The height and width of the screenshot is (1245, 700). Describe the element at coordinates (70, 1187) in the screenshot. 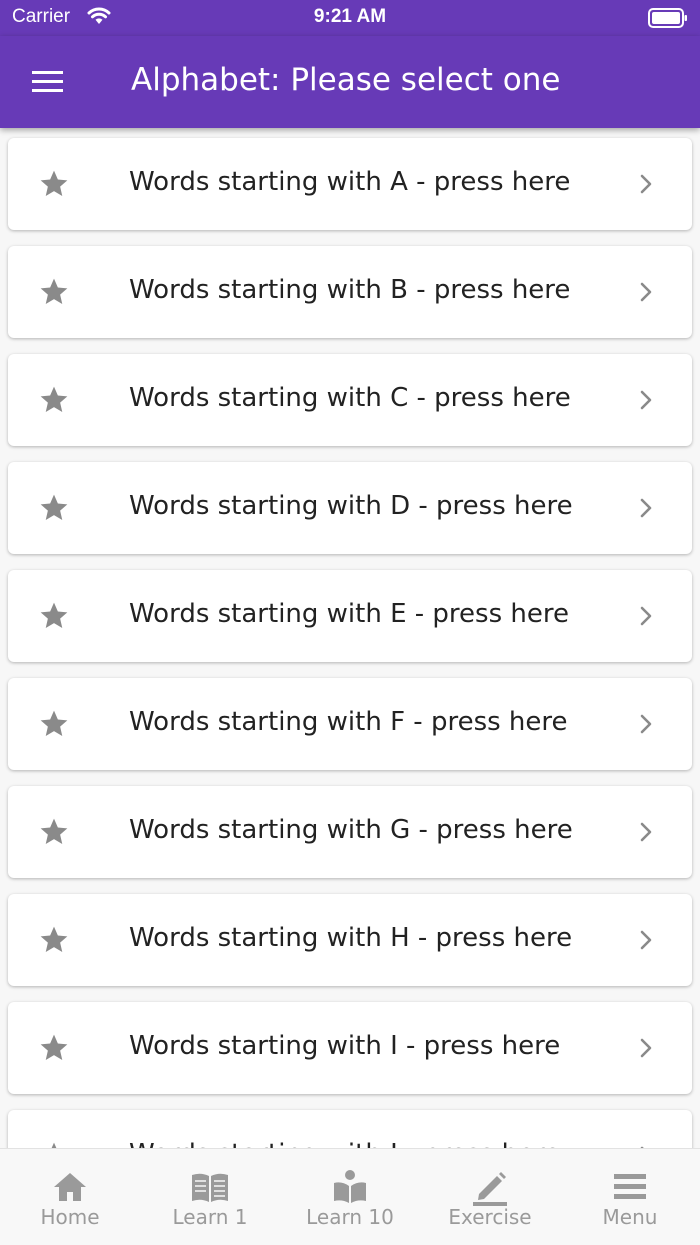

I see `home-icon` at that location.